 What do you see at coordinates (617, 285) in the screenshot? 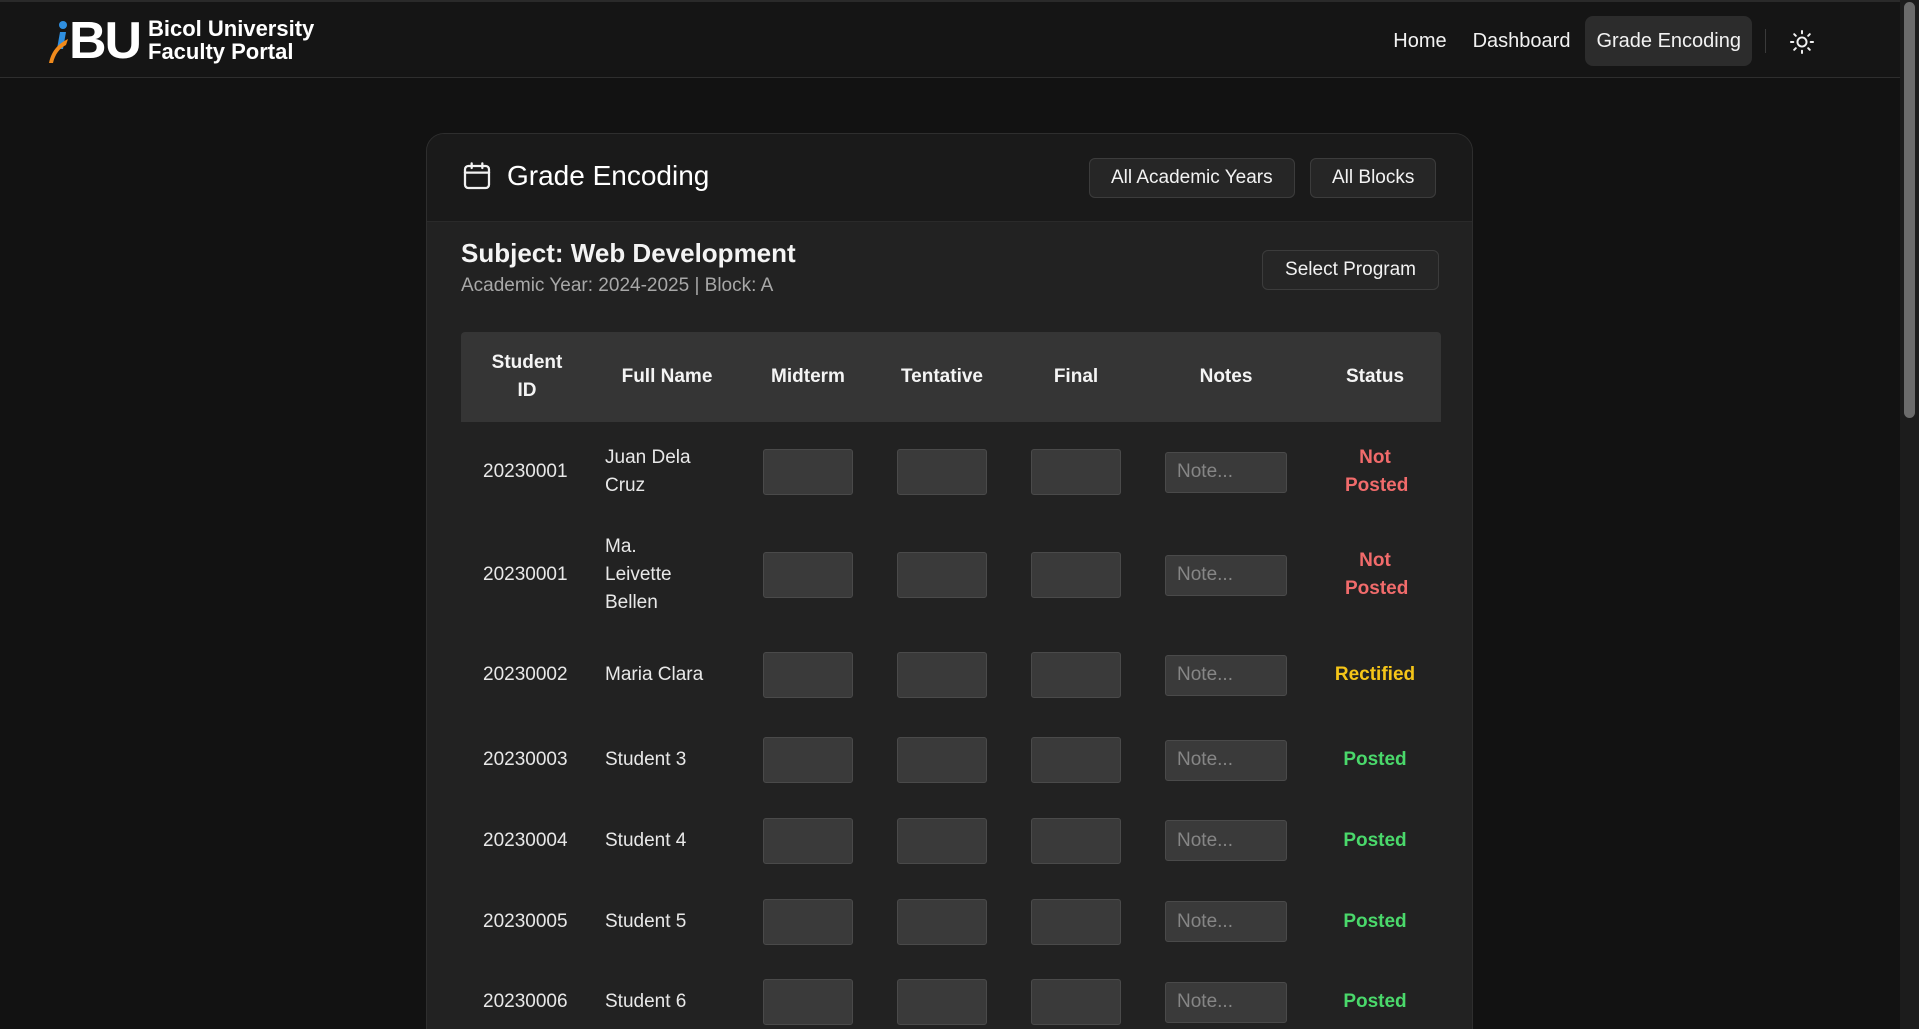
I see `subject-meta: Academic Year: 2024-2025 | Block: A` at bounding box center [617, 285].